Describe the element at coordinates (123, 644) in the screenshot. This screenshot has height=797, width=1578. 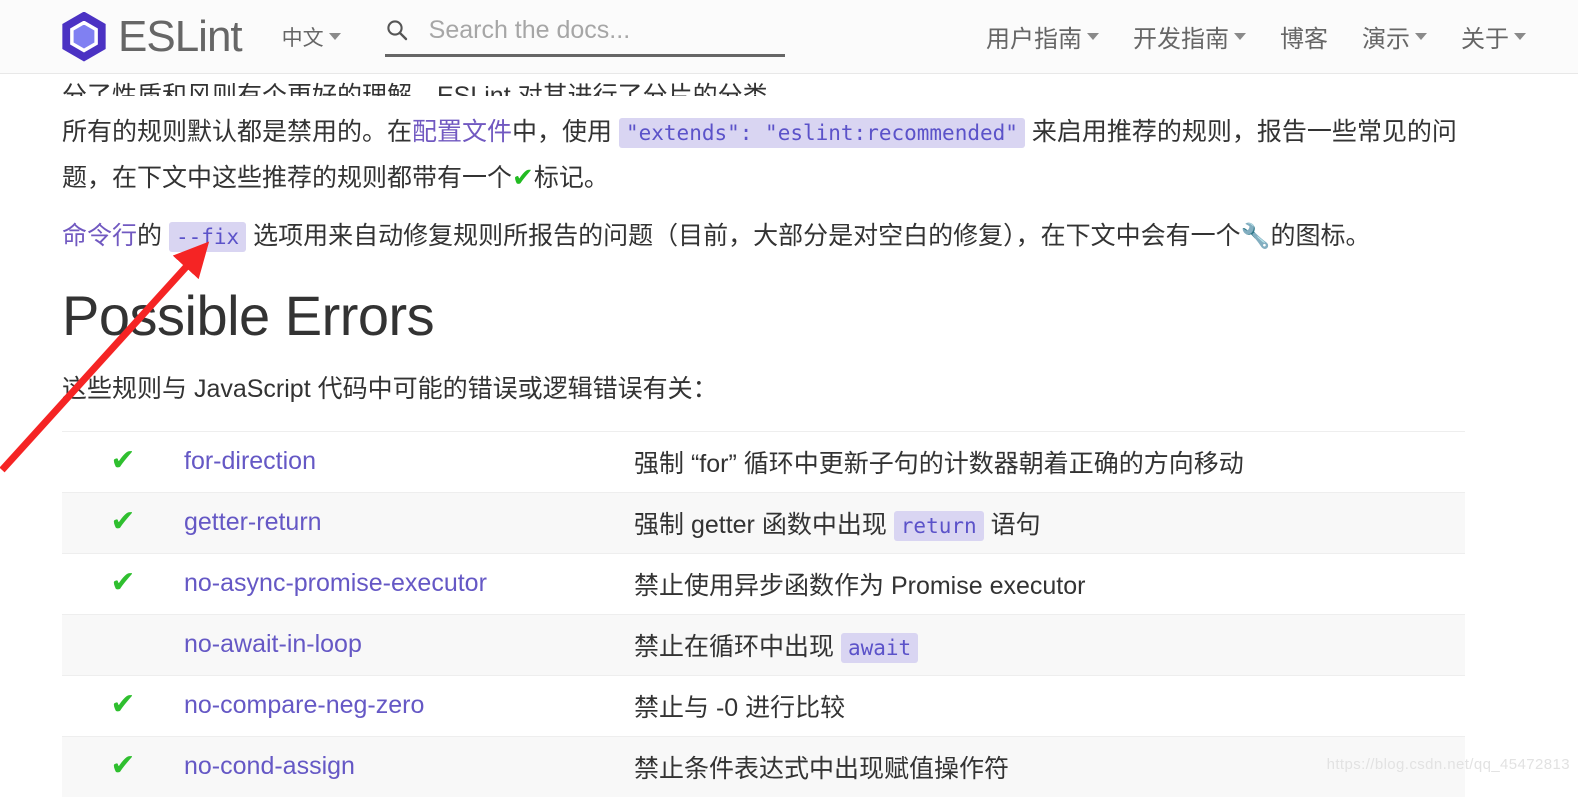
I see `recommended-cell` at that location.